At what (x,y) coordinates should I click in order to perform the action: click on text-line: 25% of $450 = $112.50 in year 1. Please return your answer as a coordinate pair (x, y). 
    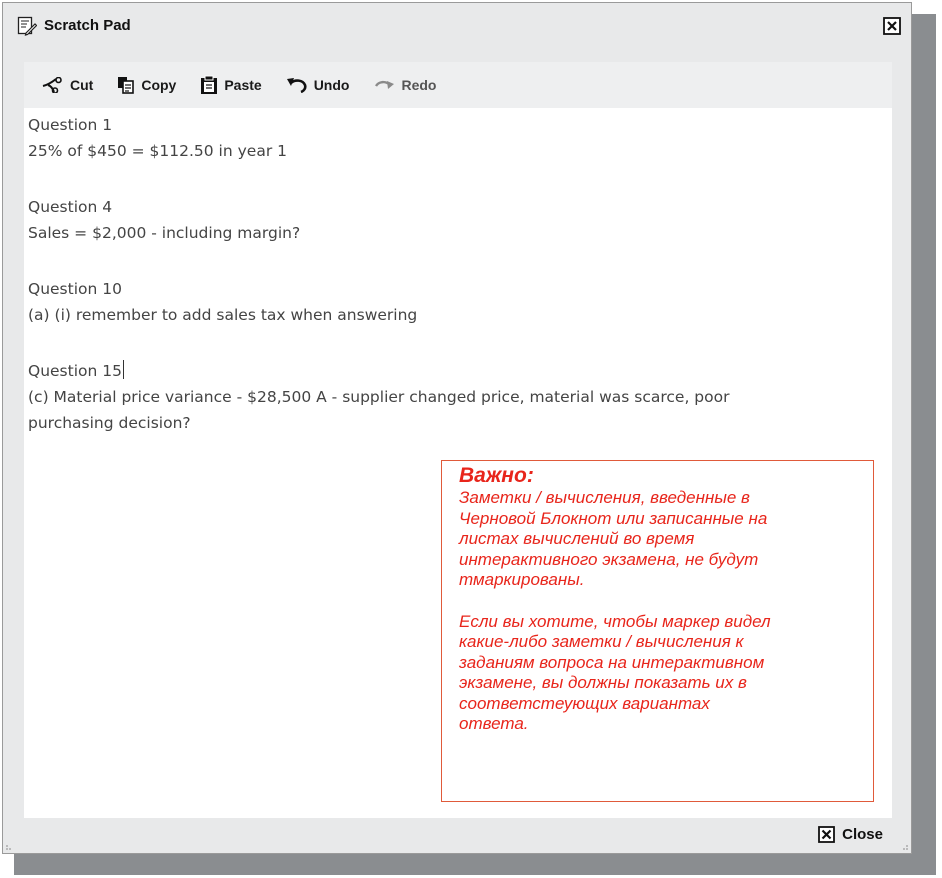
    Looking at the image, I should click on (157, 151).